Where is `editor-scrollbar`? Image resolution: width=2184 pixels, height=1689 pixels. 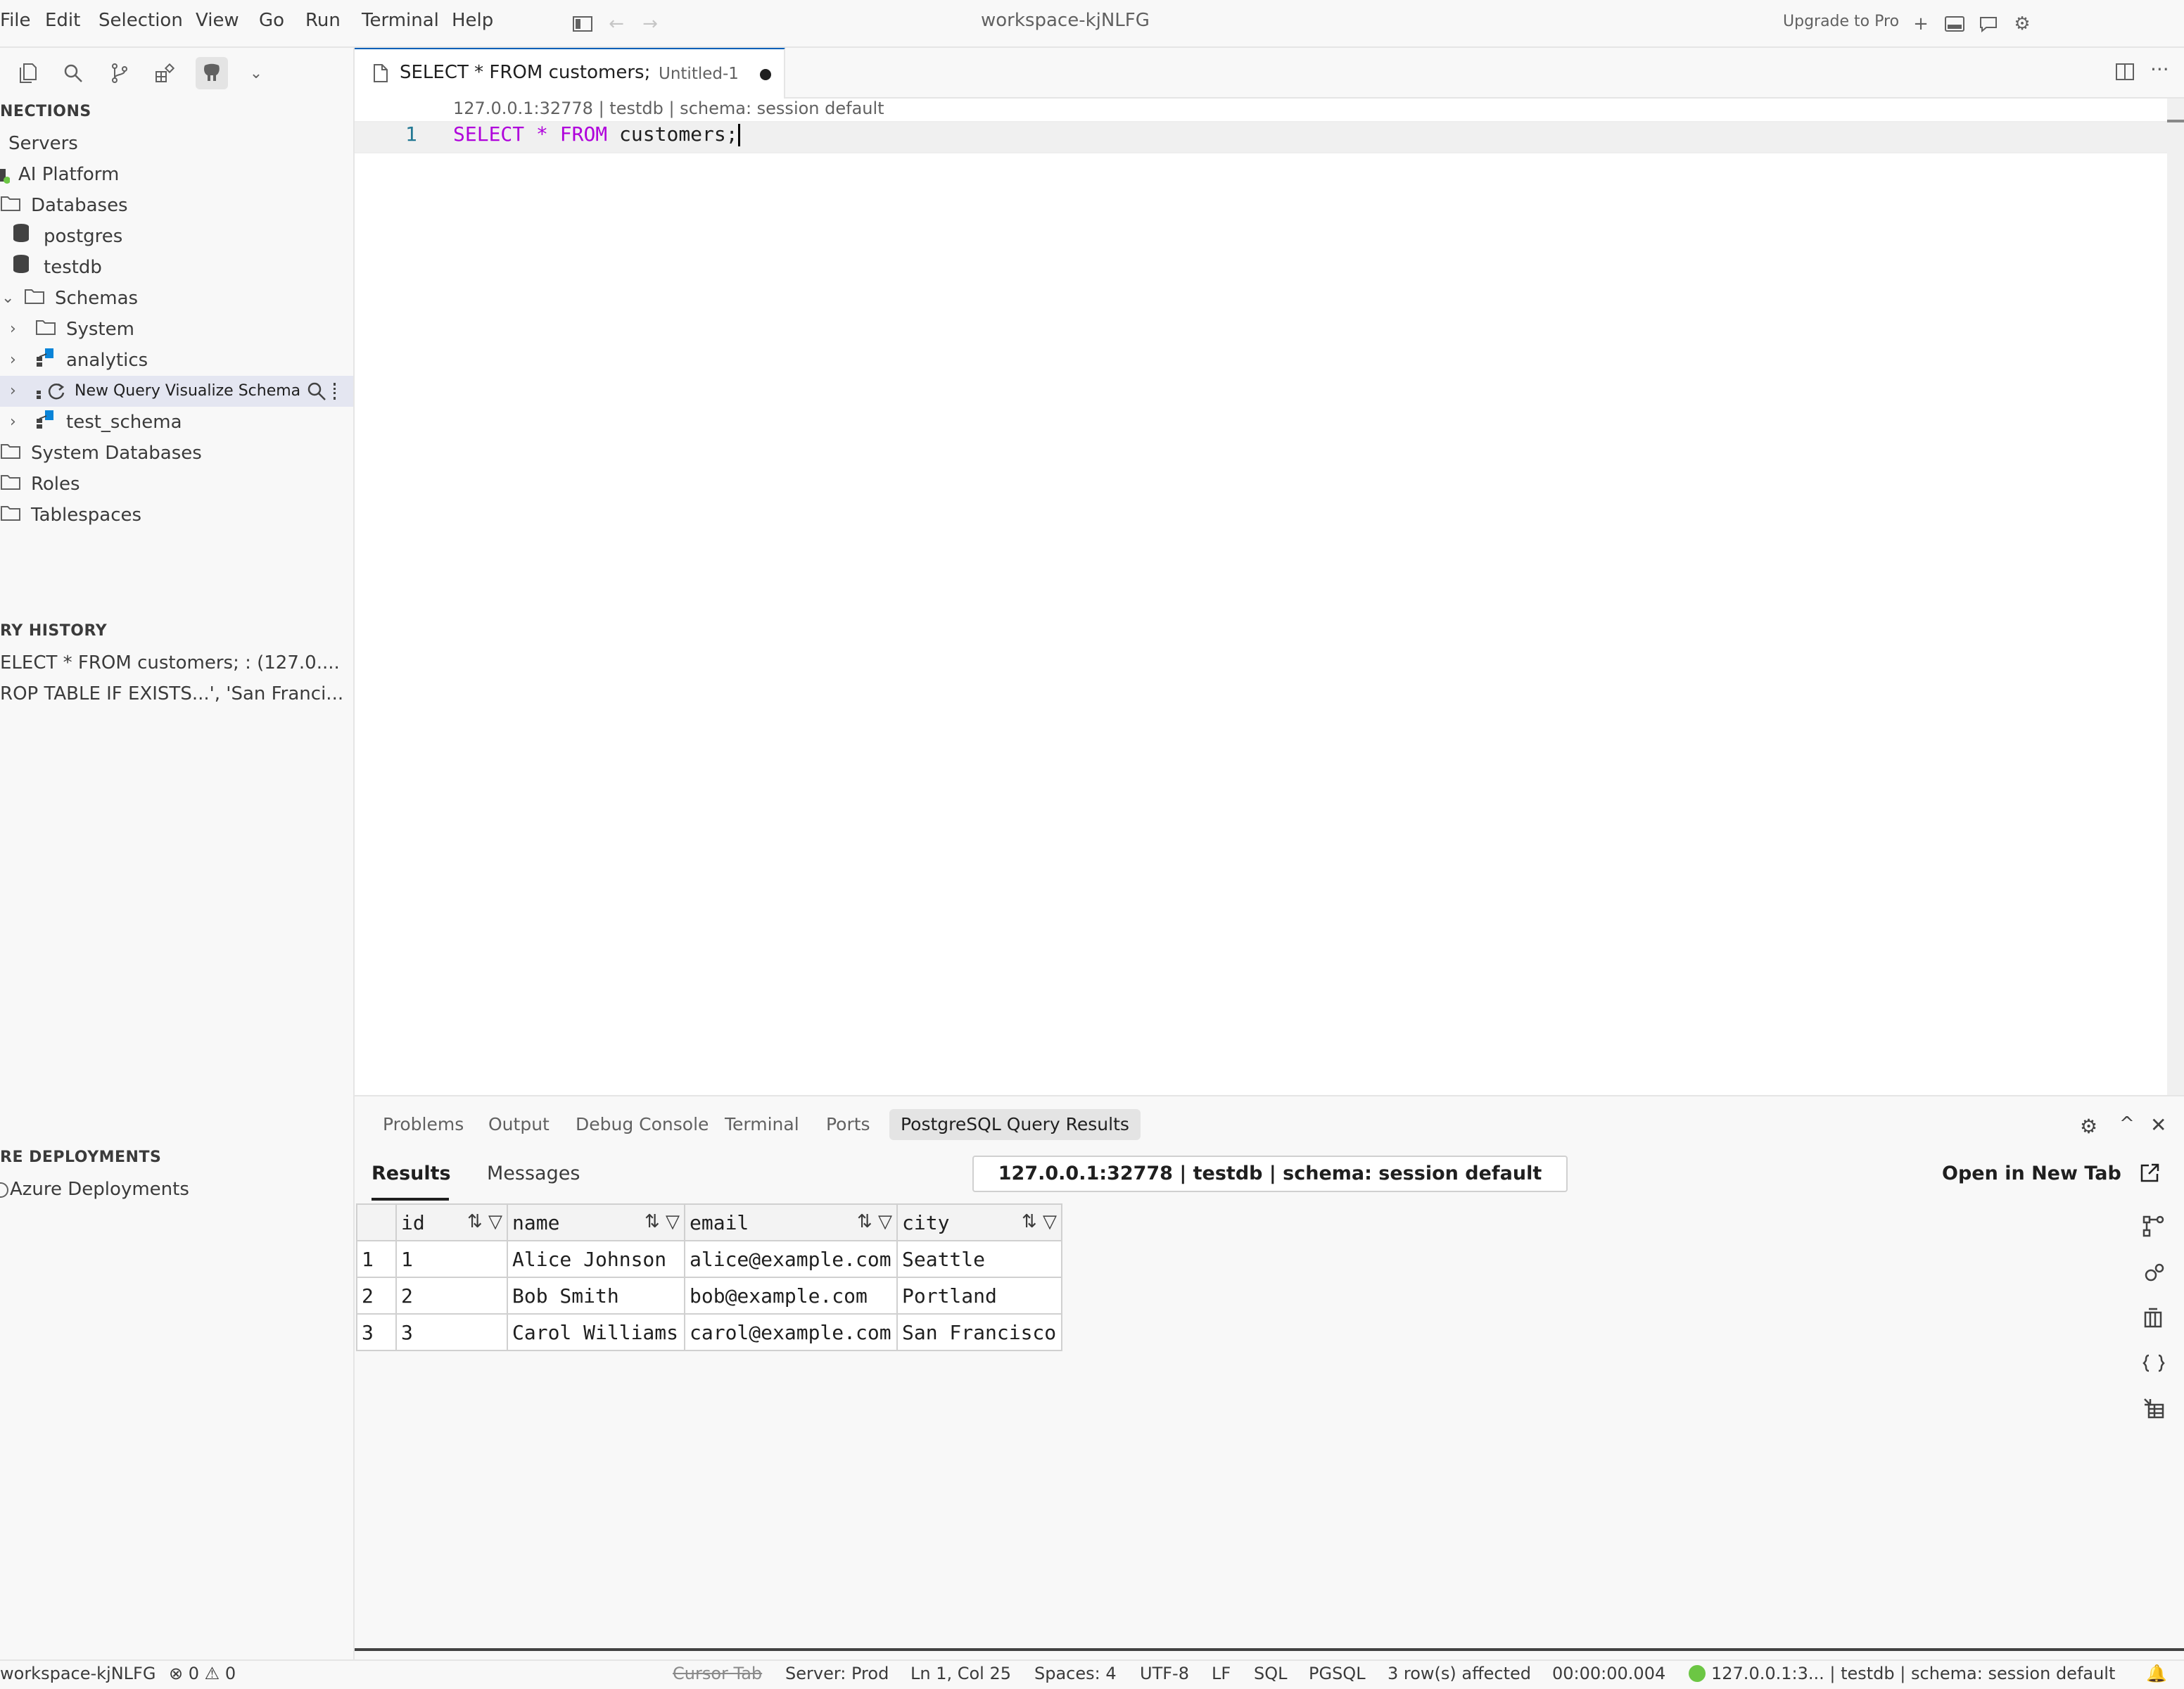
editor-scrollbar is located at coordinates (2176, 597).